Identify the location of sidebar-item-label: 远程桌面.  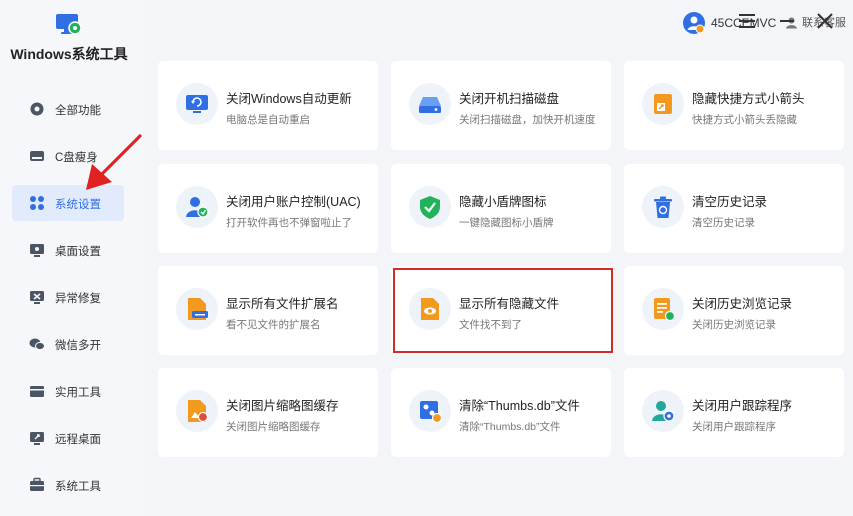
(78, 440).